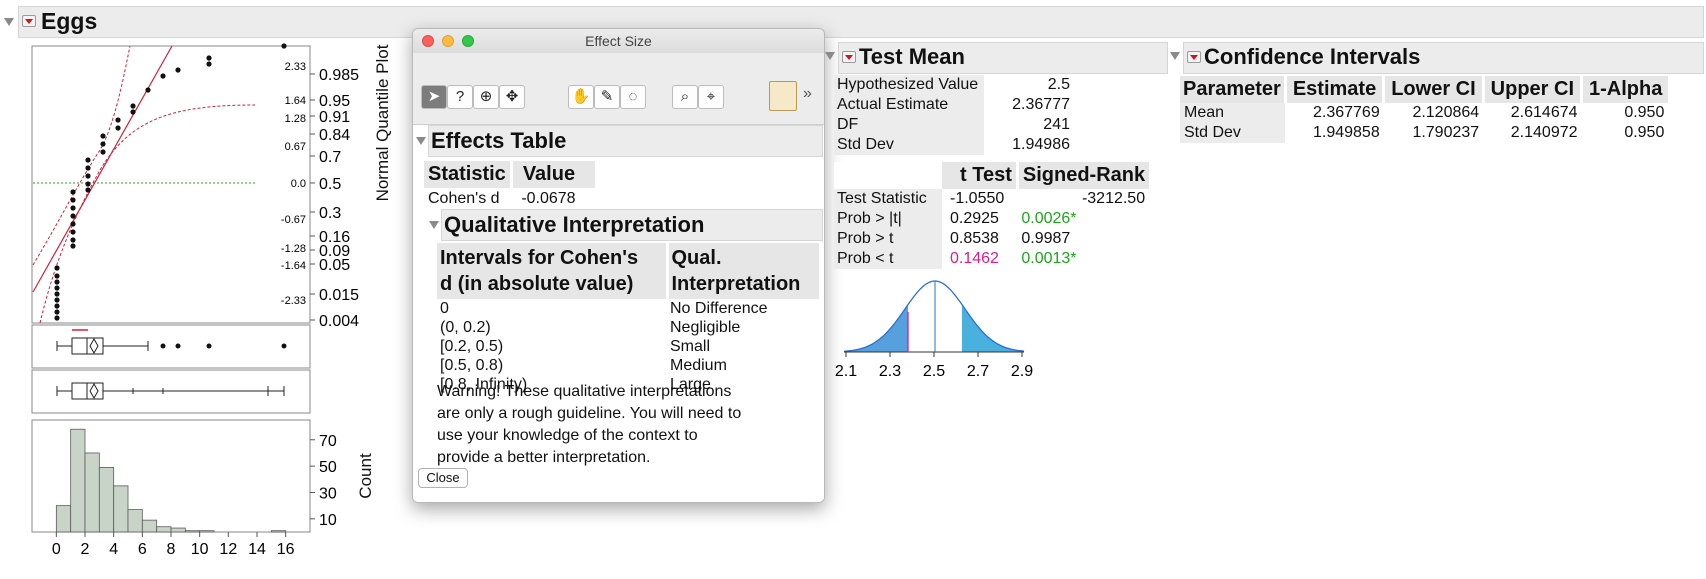 The image size is (1706, 579). What do you see at coordinates (954, 85) in the screenshot?
I see `summary-row: Hypothesized Value 2.5` at bounding box center [954, 85].